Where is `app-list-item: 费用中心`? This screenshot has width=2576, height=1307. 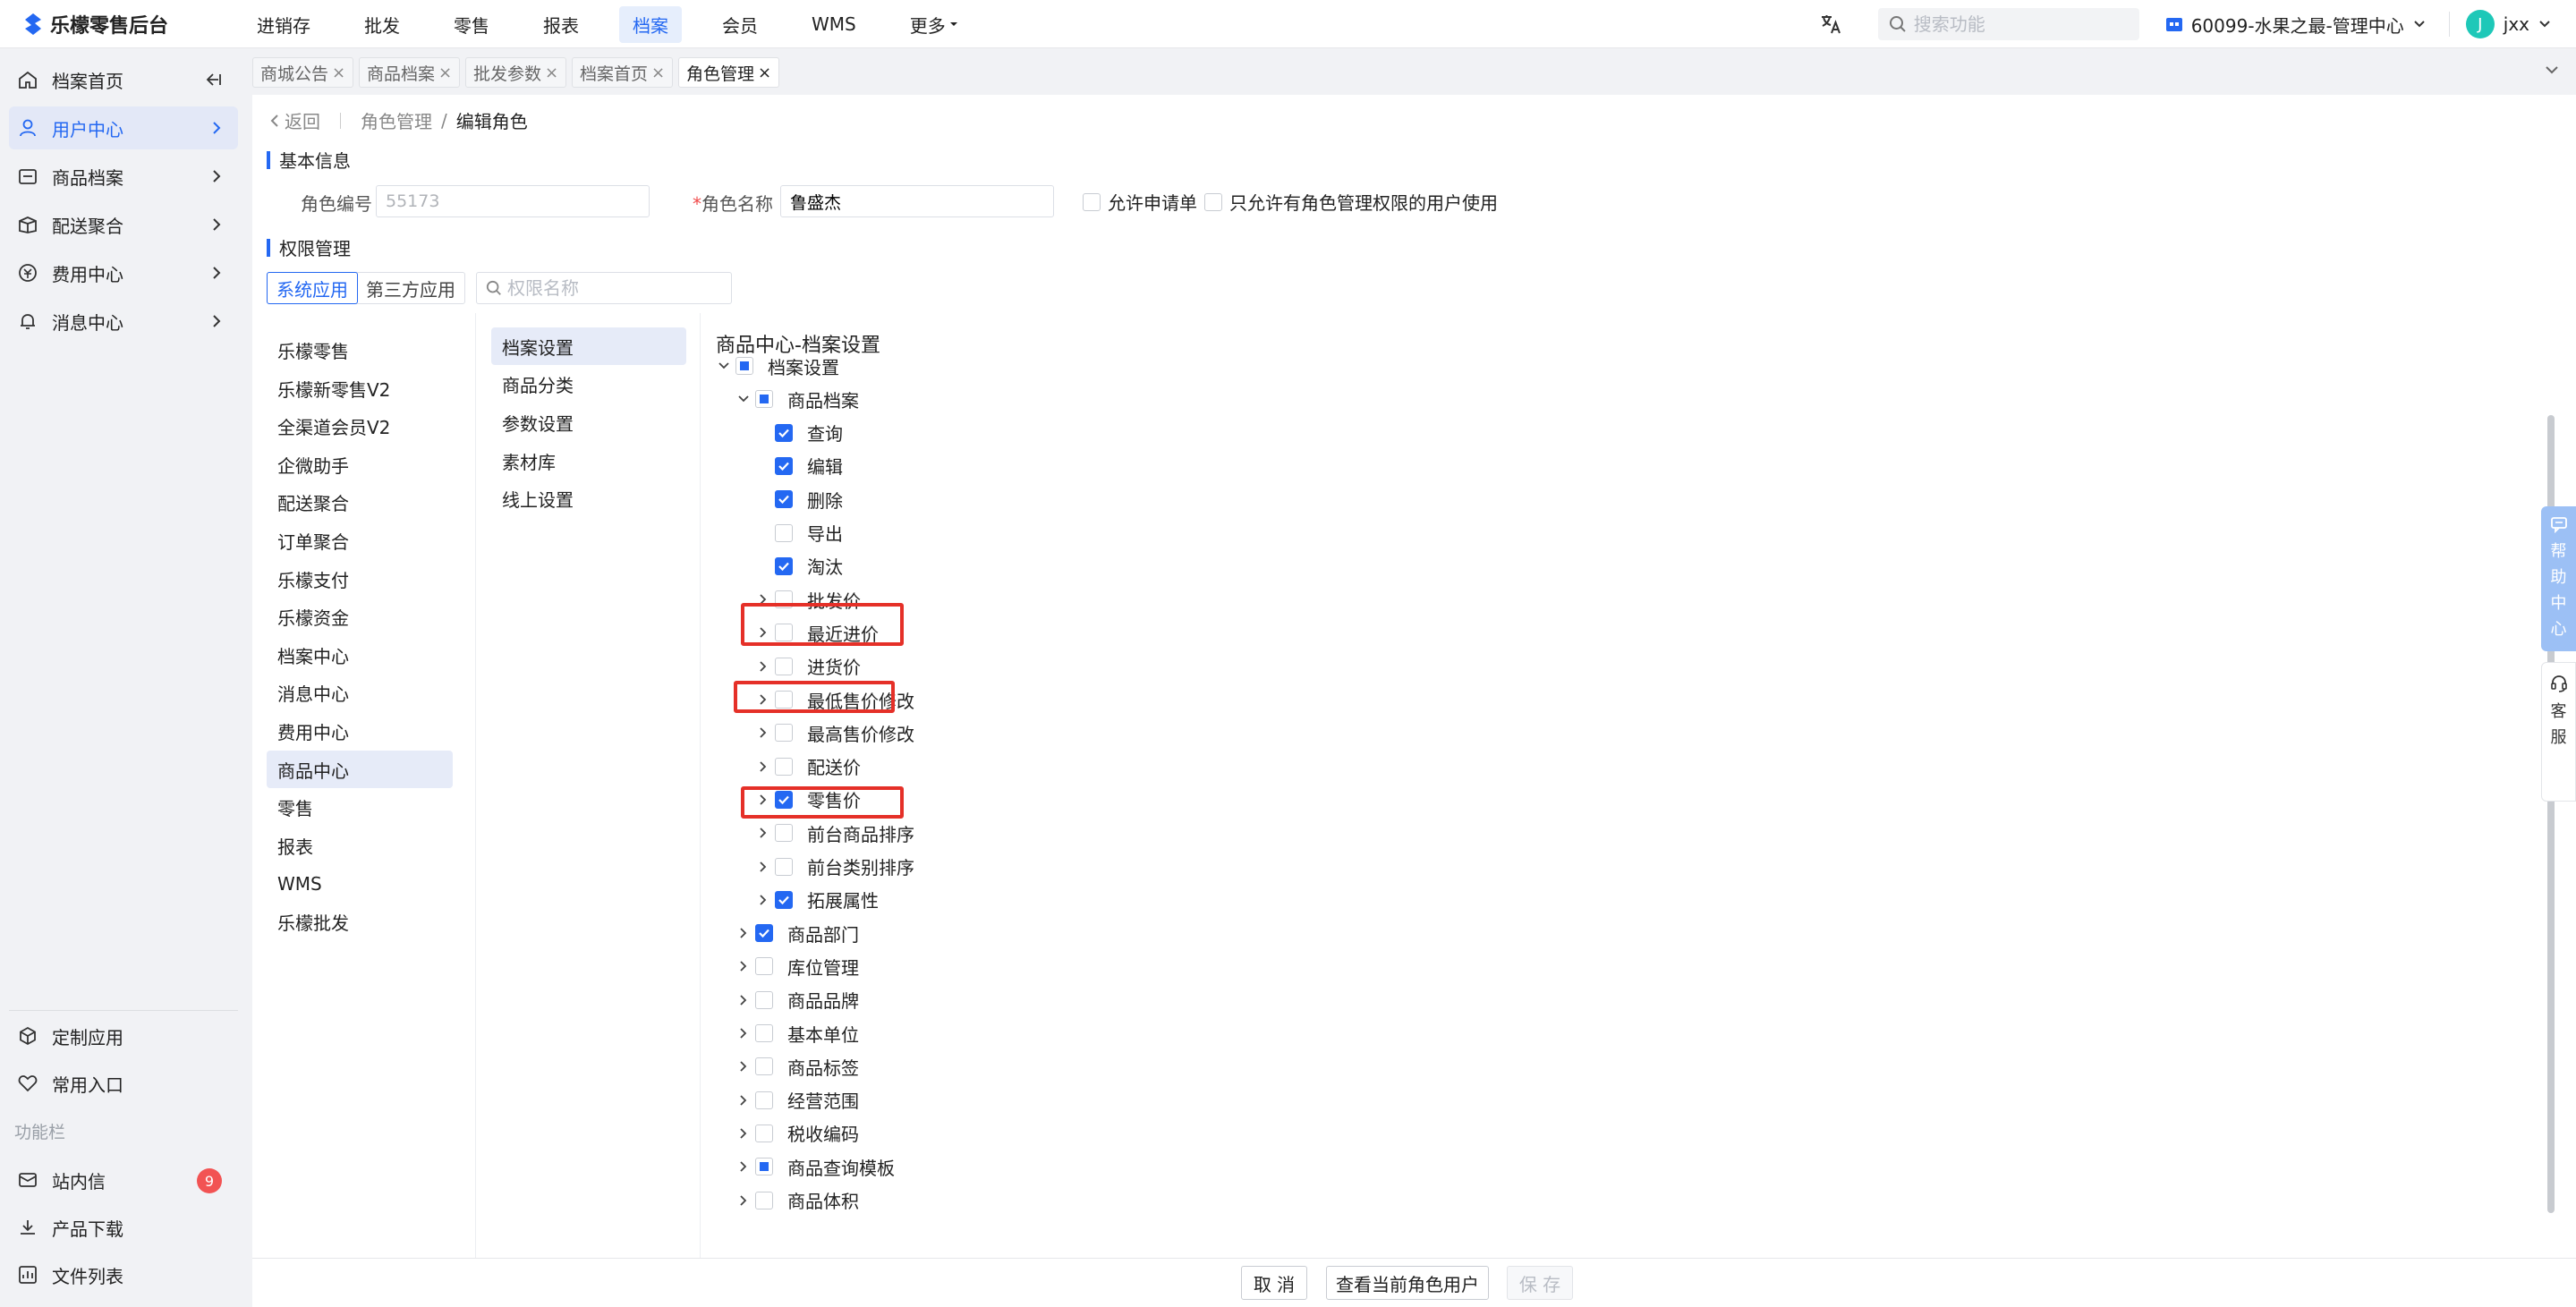
app-list-item: 费用中心 is located at coordinates (360, 731).